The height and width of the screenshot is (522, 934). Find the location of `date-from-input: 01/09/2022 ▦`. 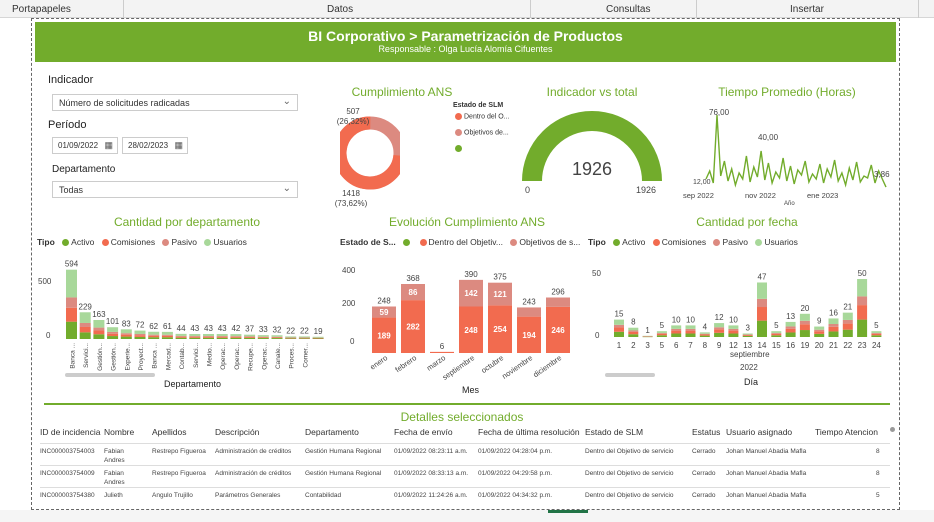

date-from-input: 01/09/2022 ▦ is located at coordinates (85, 145).